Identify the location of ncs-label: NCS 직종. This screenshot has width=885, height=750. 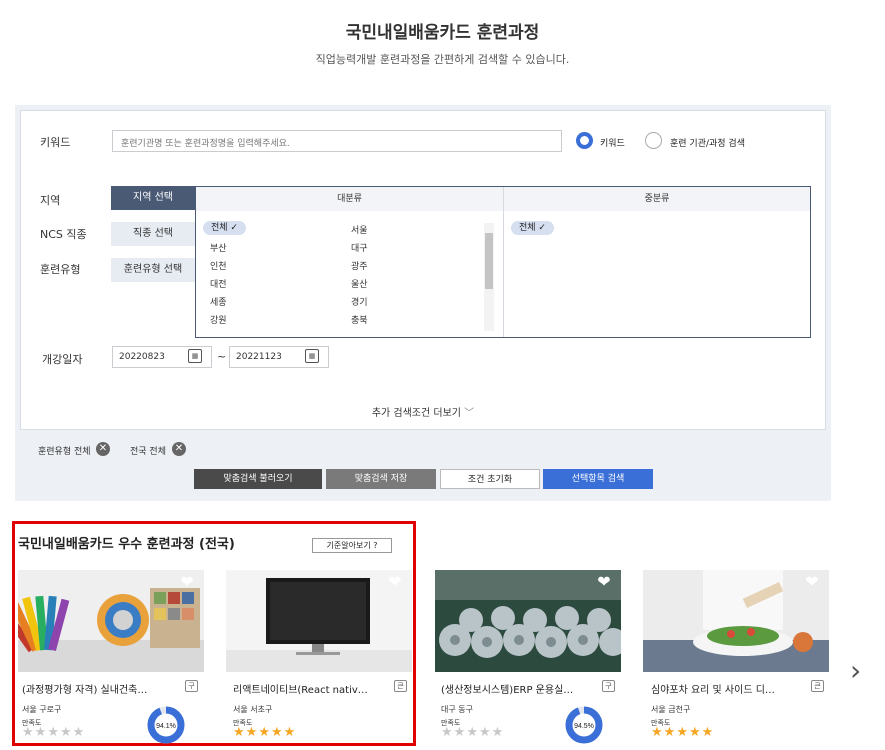
(63, 234).